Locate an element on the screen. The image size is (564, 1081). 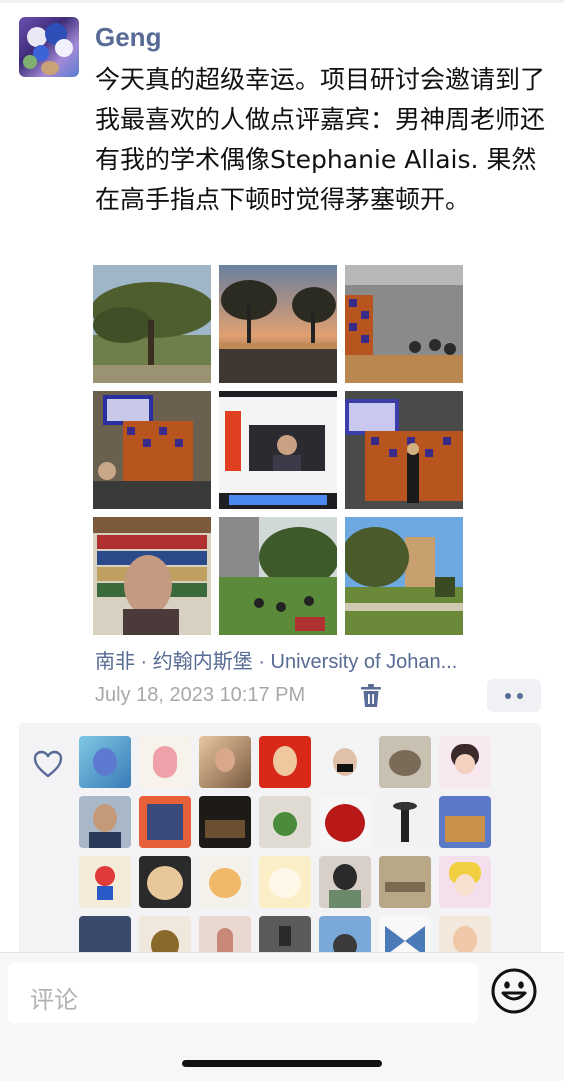
home-indicator is located at coordinates (282, 1063).